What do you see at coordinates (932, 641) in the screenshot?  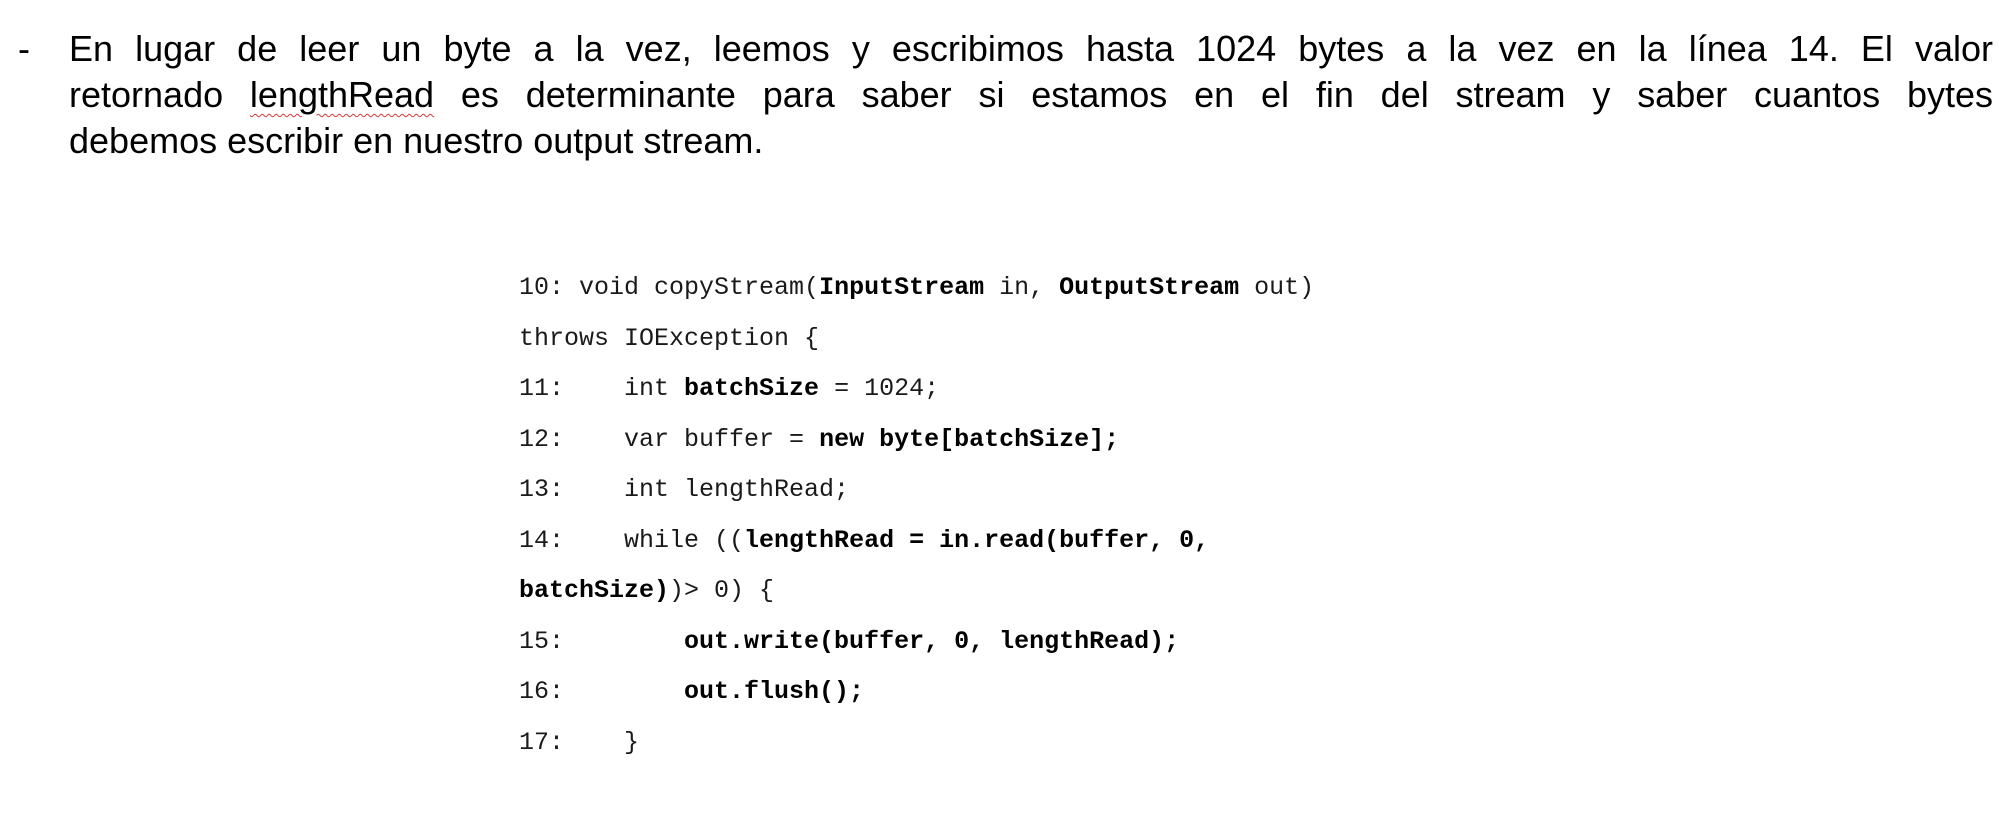 I see `code-token-bold: out.write(buffer, 0, lengthRead);` at bounding box center [932, 641].